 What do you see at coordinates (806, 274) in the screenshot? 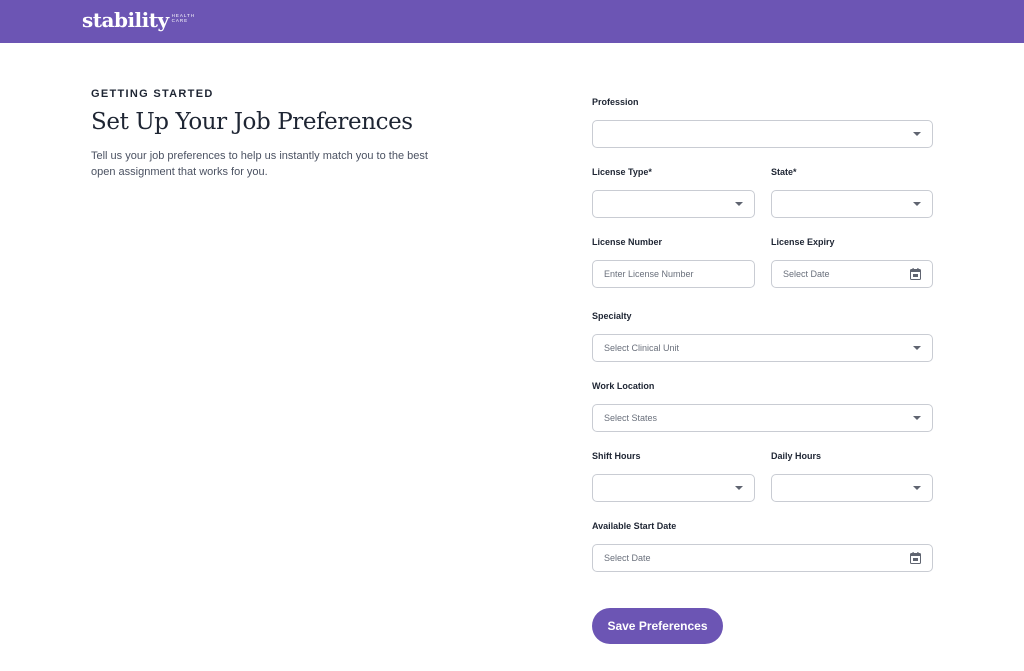
I see `license-expiry-placeholder: Select Date` at bounding box center [806, 274].